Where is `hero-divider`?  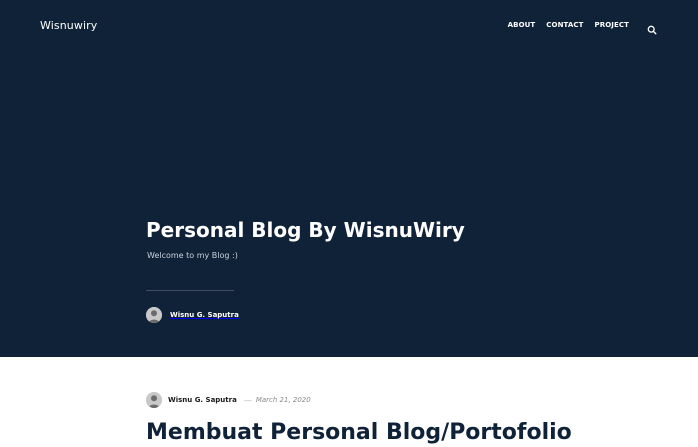
hero-divider is located at coordinates (190, 290).